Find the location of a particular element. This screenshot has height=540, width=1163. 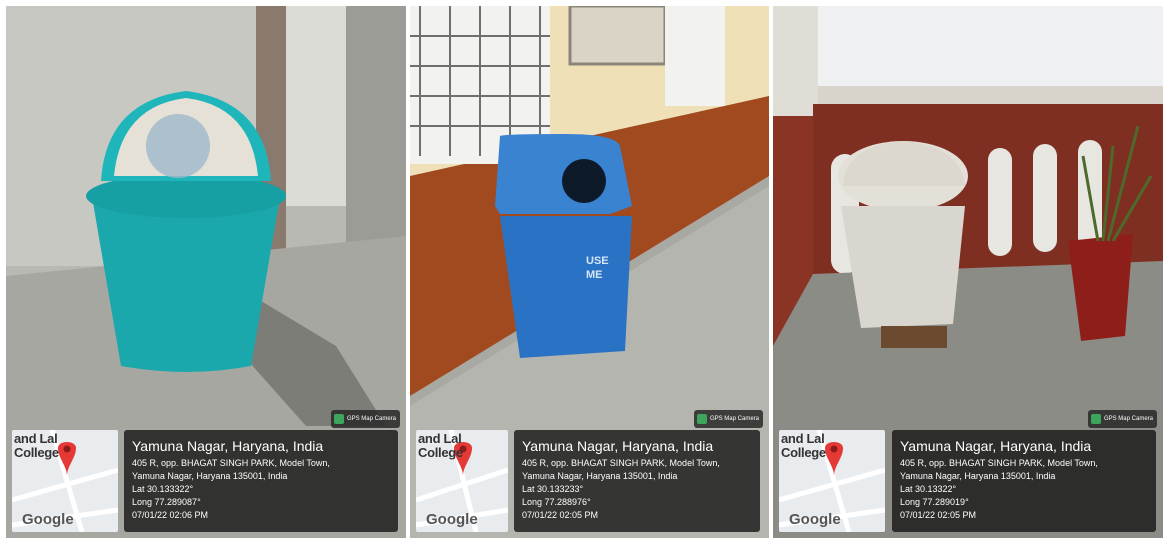

blue-bin is located at coordinates (566, 287).